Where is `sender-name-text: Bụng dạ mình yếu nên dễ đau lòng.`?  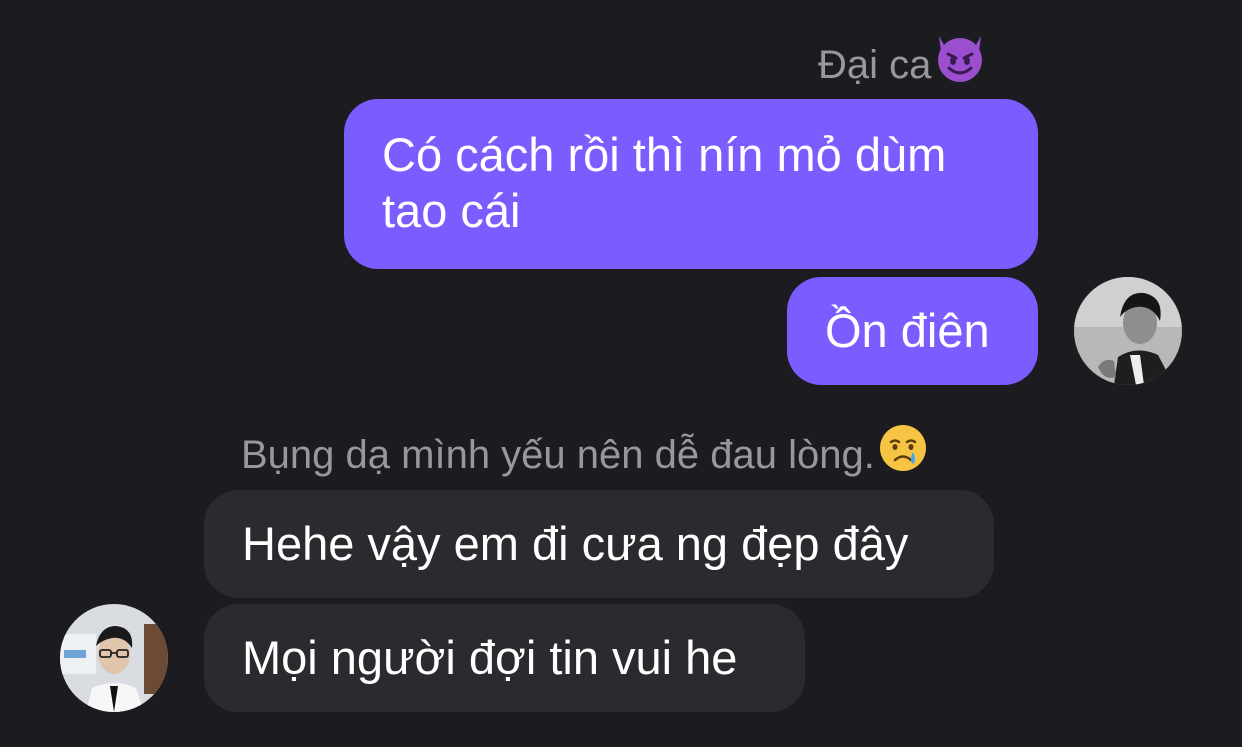 sender-name-text: Bụng dạ mình yếu nên dễ đau lòng. is located at coordinates (558, 455).